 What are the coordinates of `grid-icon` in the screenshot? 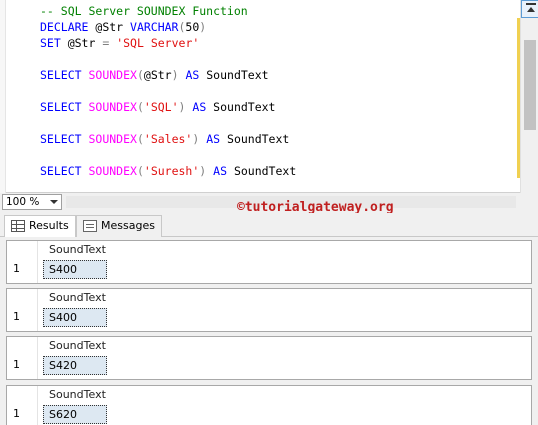 It's located at (18, 226).